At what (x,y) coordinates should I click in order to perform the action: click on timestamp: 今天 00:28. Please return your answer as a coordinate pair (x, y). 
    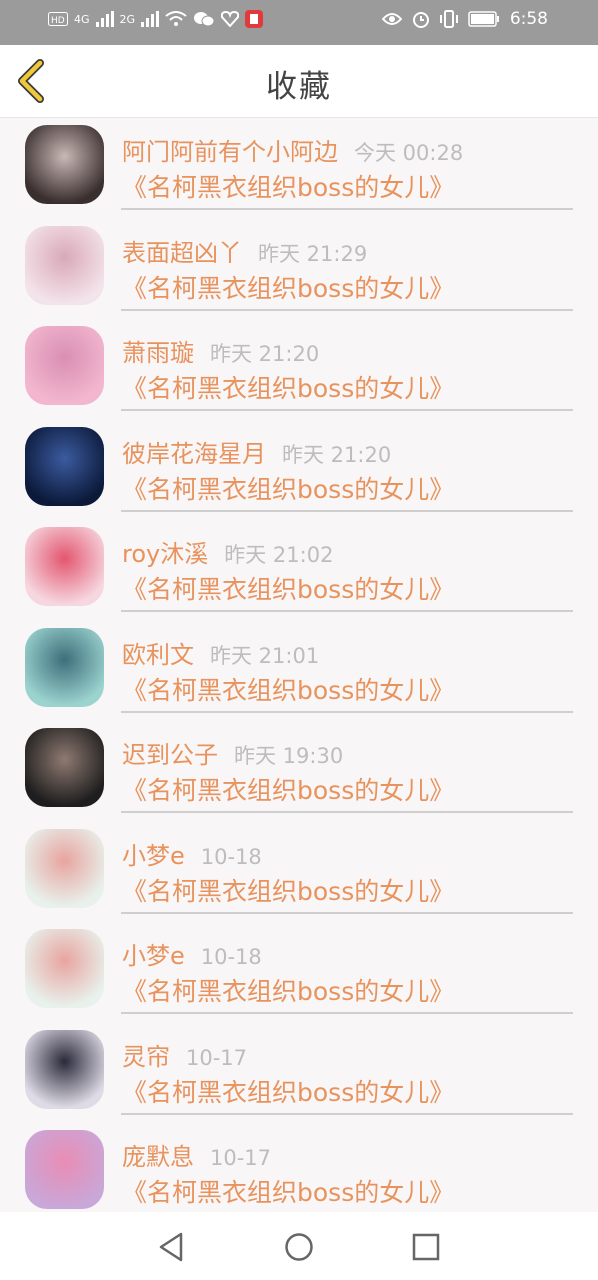
    Looking at the image, I should click on (409, 153).